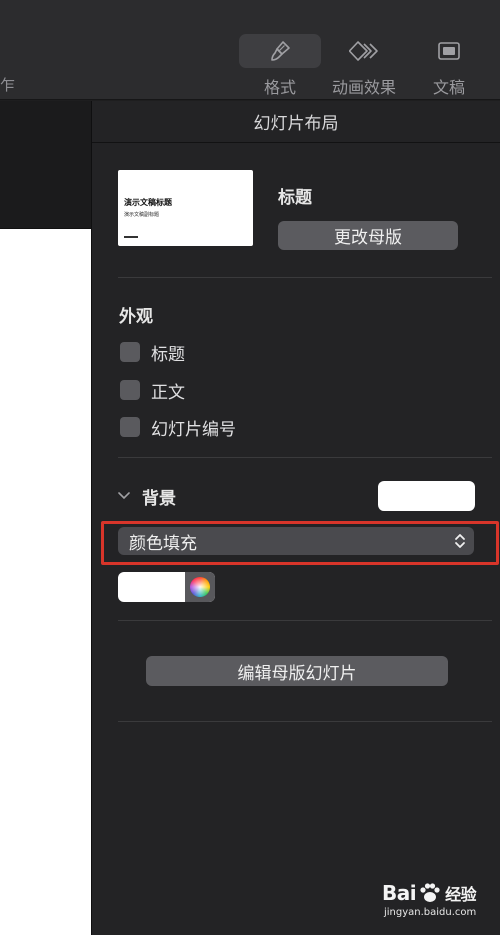 The height and width of the screenshot is (935, 500). I want to click on color-wheel-icon, so click(200, 587).